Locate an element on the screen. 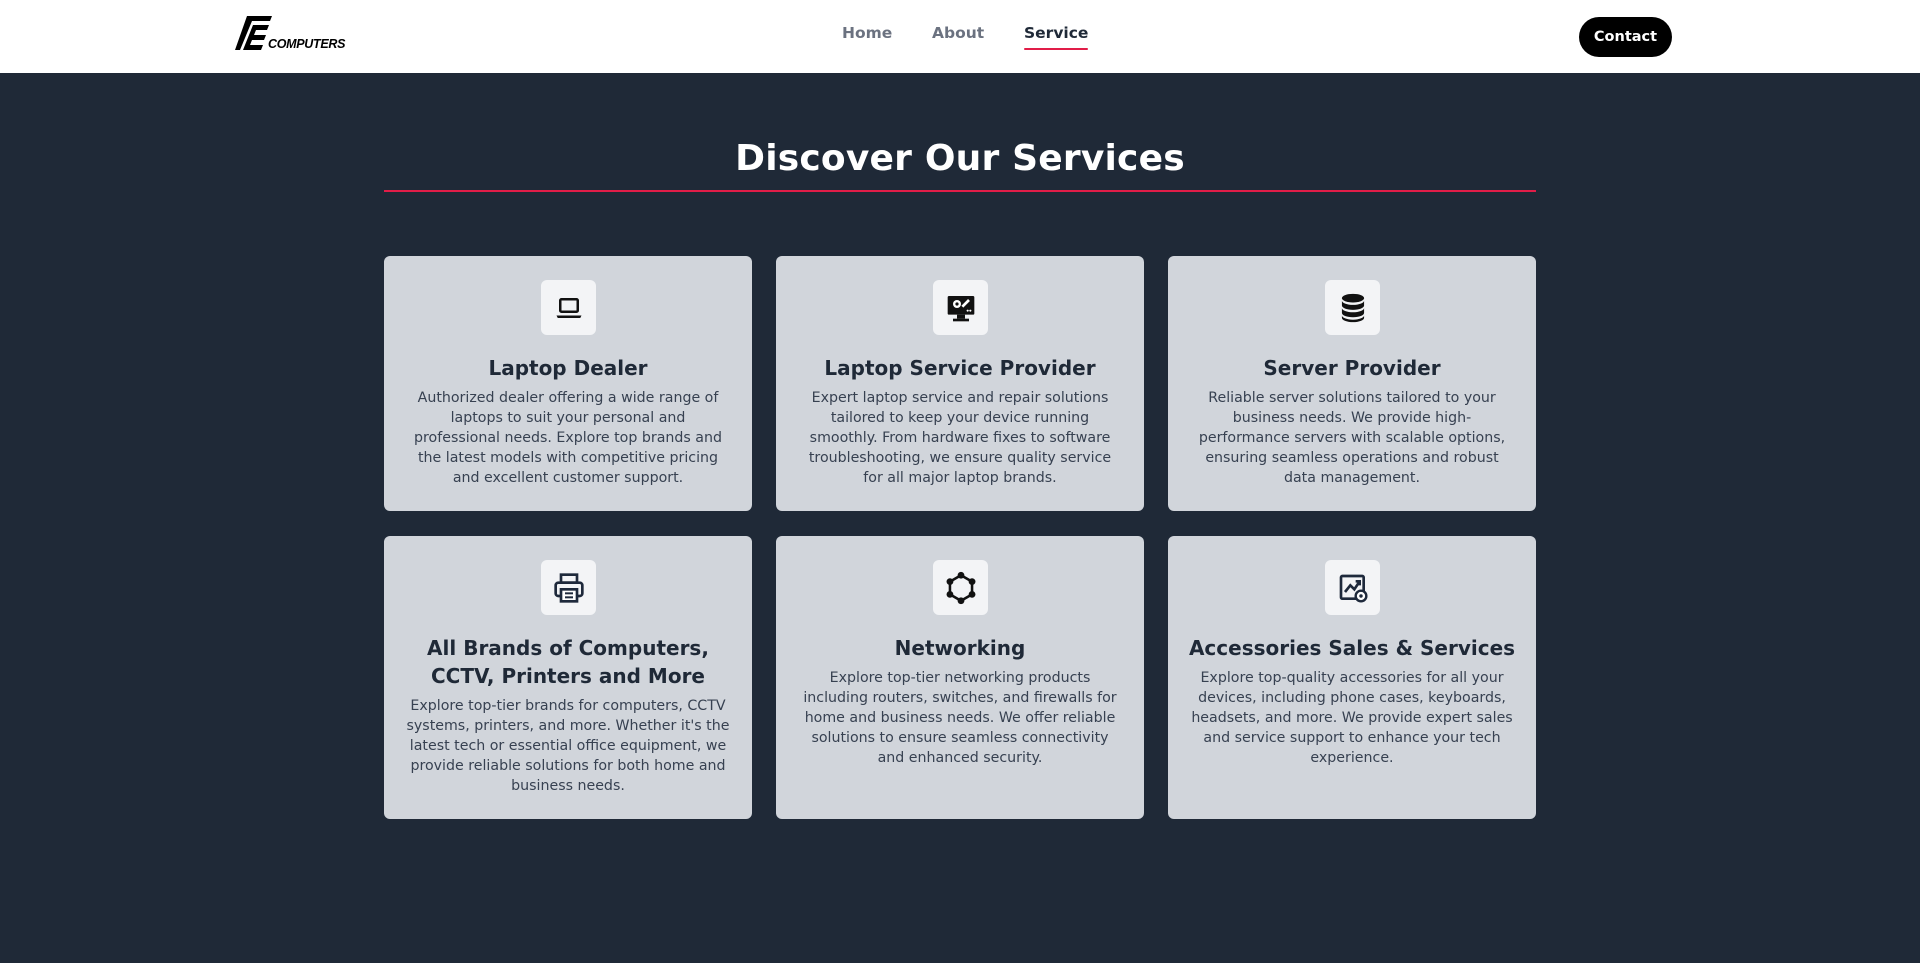 This screenshot has height=963, width=1920. laptop-icon is located at coordinates (568, 307).